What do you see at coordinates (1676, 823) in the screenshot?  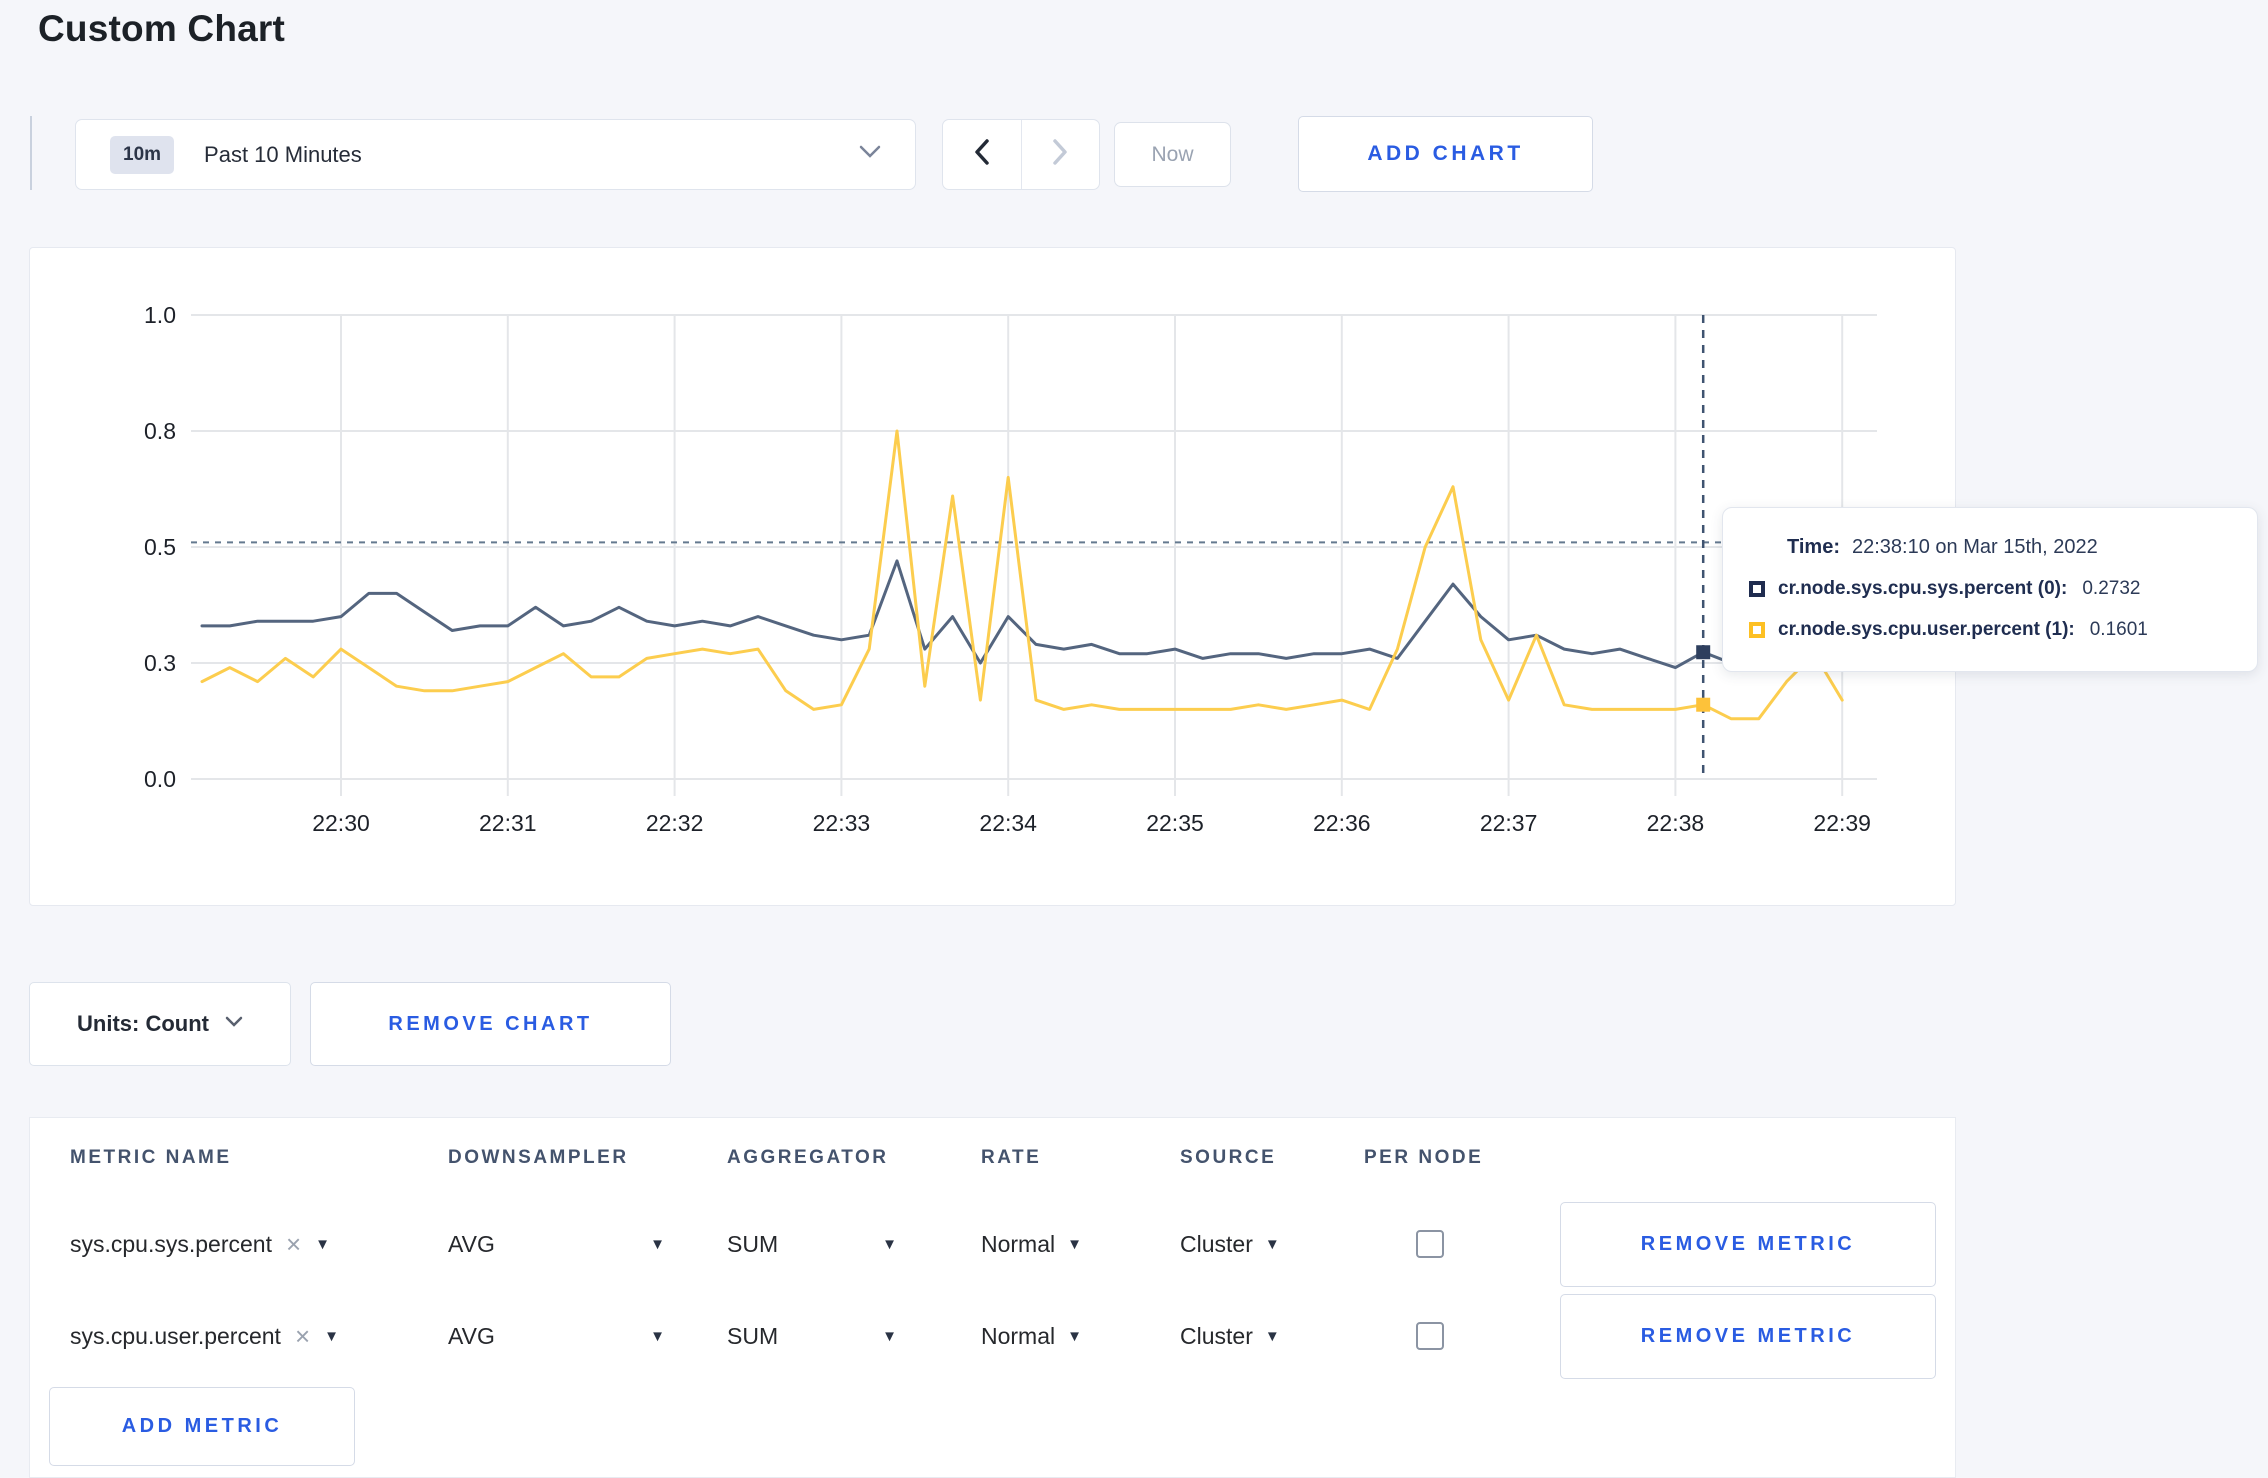 I see `svg-text: 22:38` at bounding box center [1676, 823].